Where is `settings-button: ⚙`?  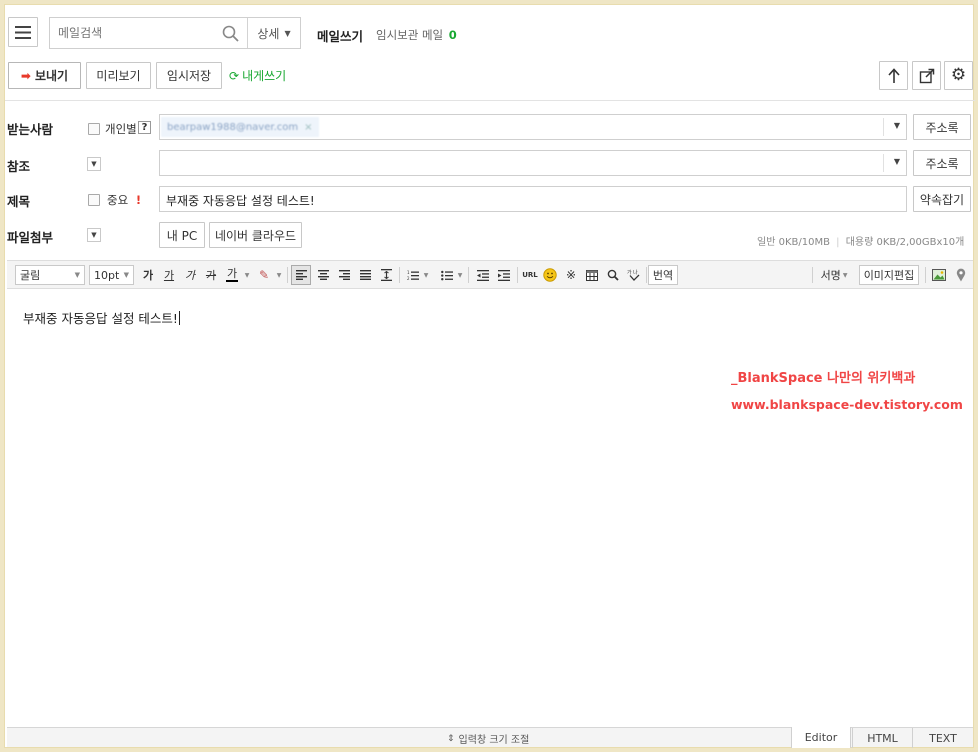 settings-button: ⚙ is located at coordinates (958, 75).